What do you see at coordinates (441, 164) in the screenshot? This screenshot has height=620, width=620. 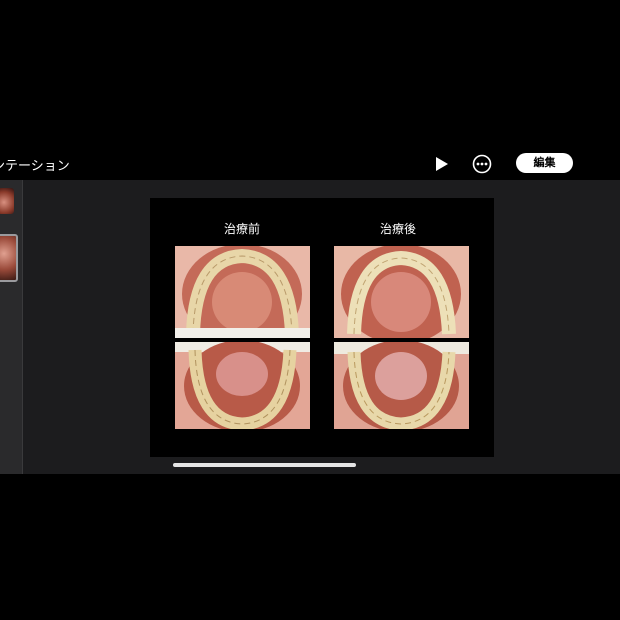 I see `play-icon` at bounding box center [441, 164].